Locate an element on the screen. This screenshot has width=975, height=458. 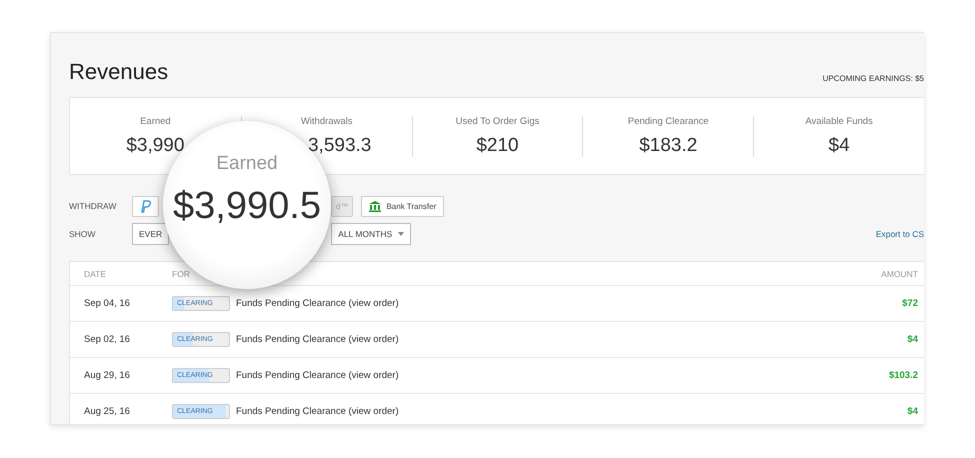
stat-value: $3,990 is located at coordinates (155, 145).